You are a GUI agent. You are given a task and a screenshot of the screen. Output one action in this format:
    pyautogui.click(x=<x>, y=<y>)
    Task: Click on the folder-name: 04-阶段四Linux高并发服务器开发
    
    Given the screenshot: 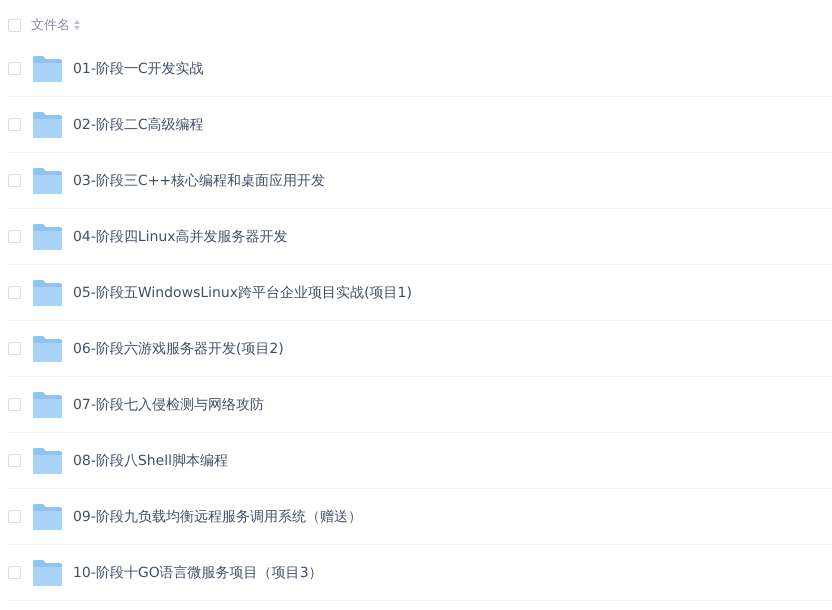 What is the action you would take?
    pyautogui.click(x=180, y=237)
    